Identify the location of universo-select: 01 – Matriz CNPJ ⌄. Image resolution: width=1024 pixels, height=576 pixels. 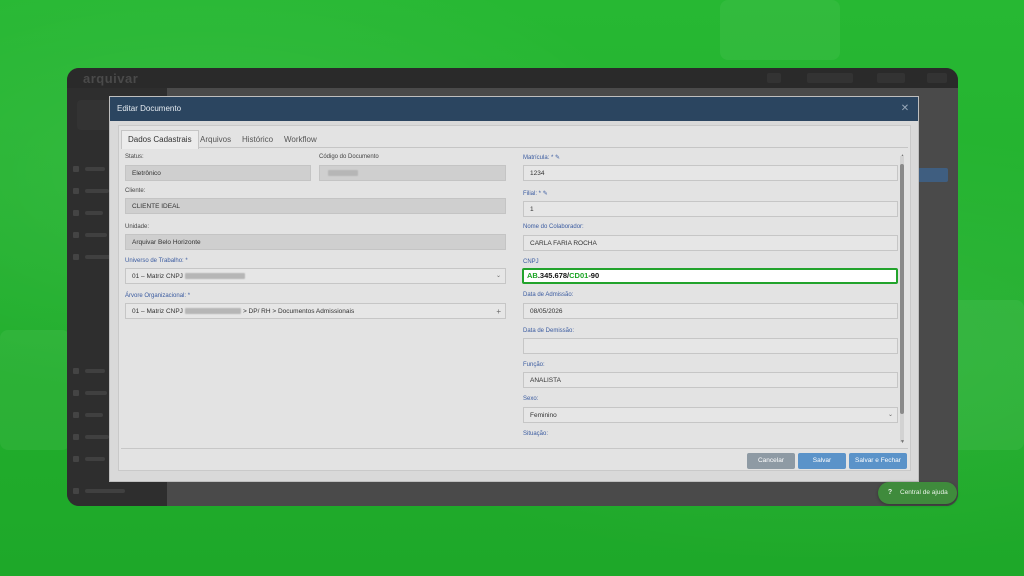
(315, 276).